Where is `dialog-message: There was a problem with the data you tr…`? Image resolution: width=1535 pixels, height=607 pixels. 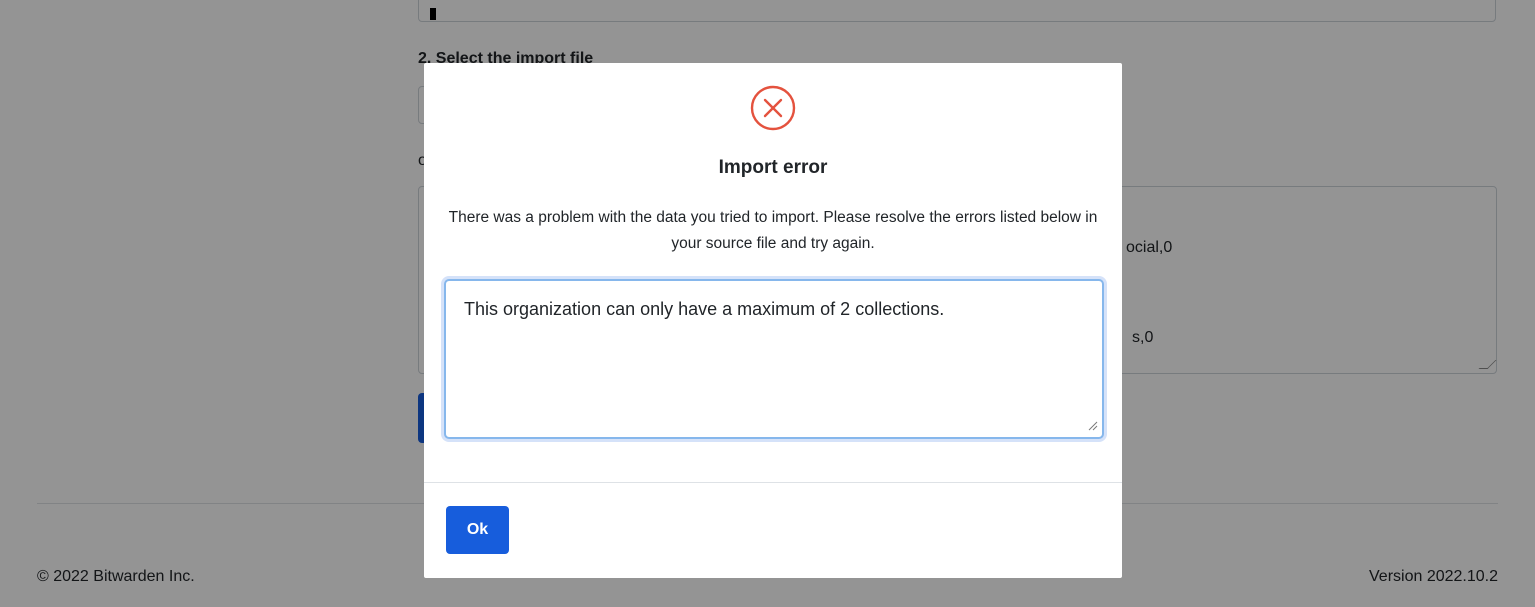
dialog-message: There was a problem with the data you tr… is located at coordinates (773, 230).